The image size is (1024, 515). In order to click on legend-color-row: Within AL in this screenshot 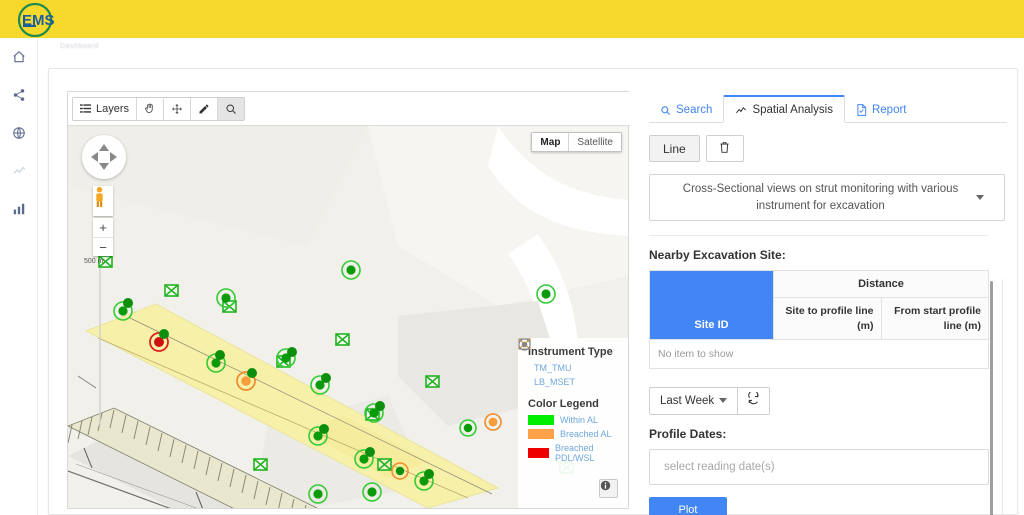, I will do `click(574, 420)`.